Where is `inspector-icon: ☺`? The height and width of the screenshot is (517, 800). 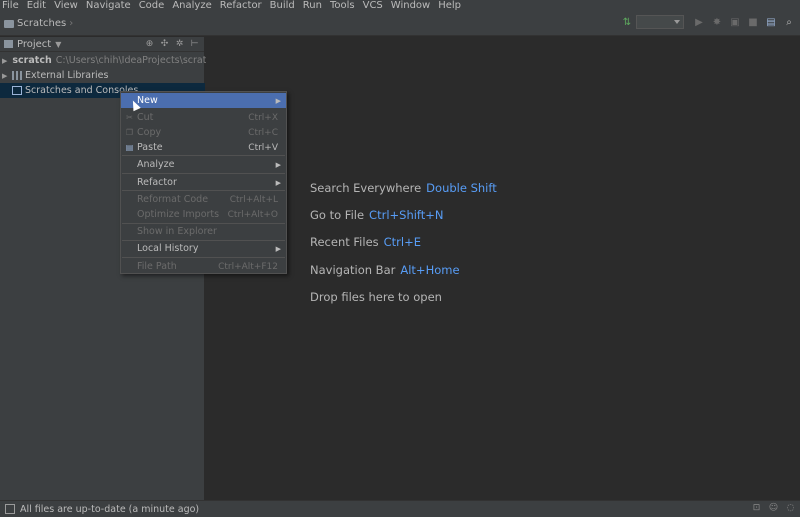 inspector-icon: ☺ is located at coordinates (773, 508).